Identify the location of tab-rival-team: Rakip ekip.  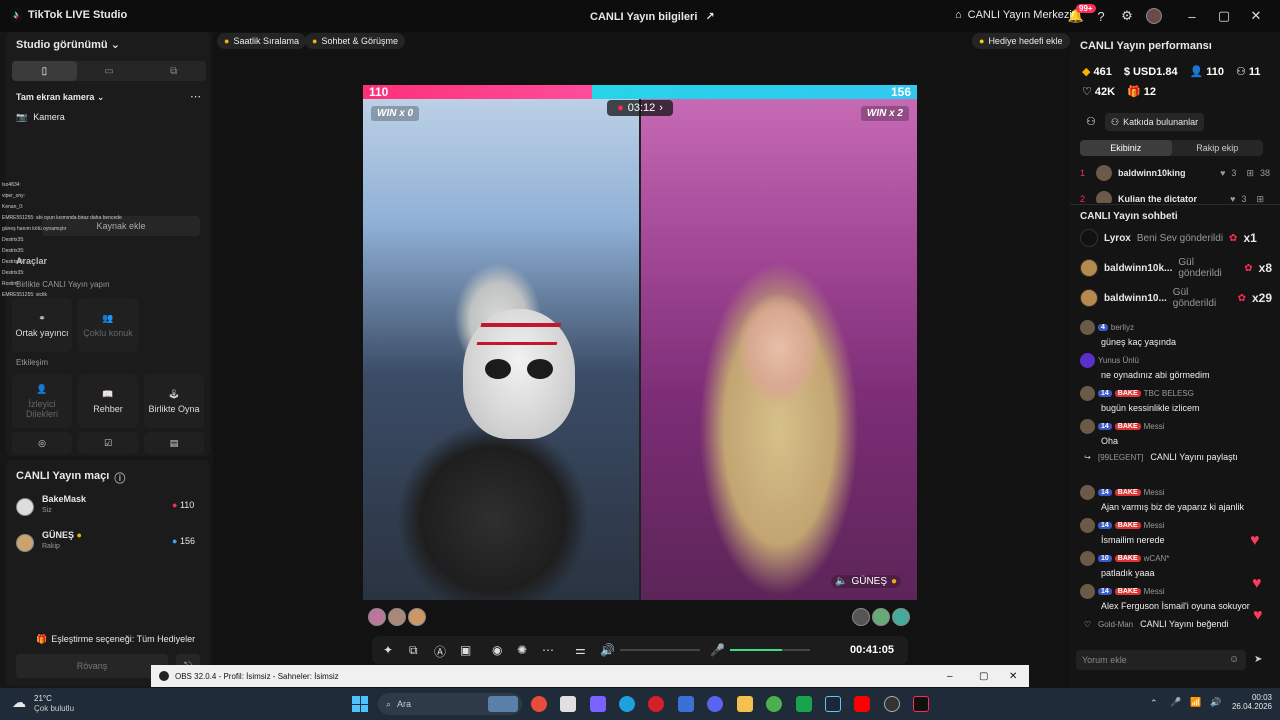
(1218, 148).